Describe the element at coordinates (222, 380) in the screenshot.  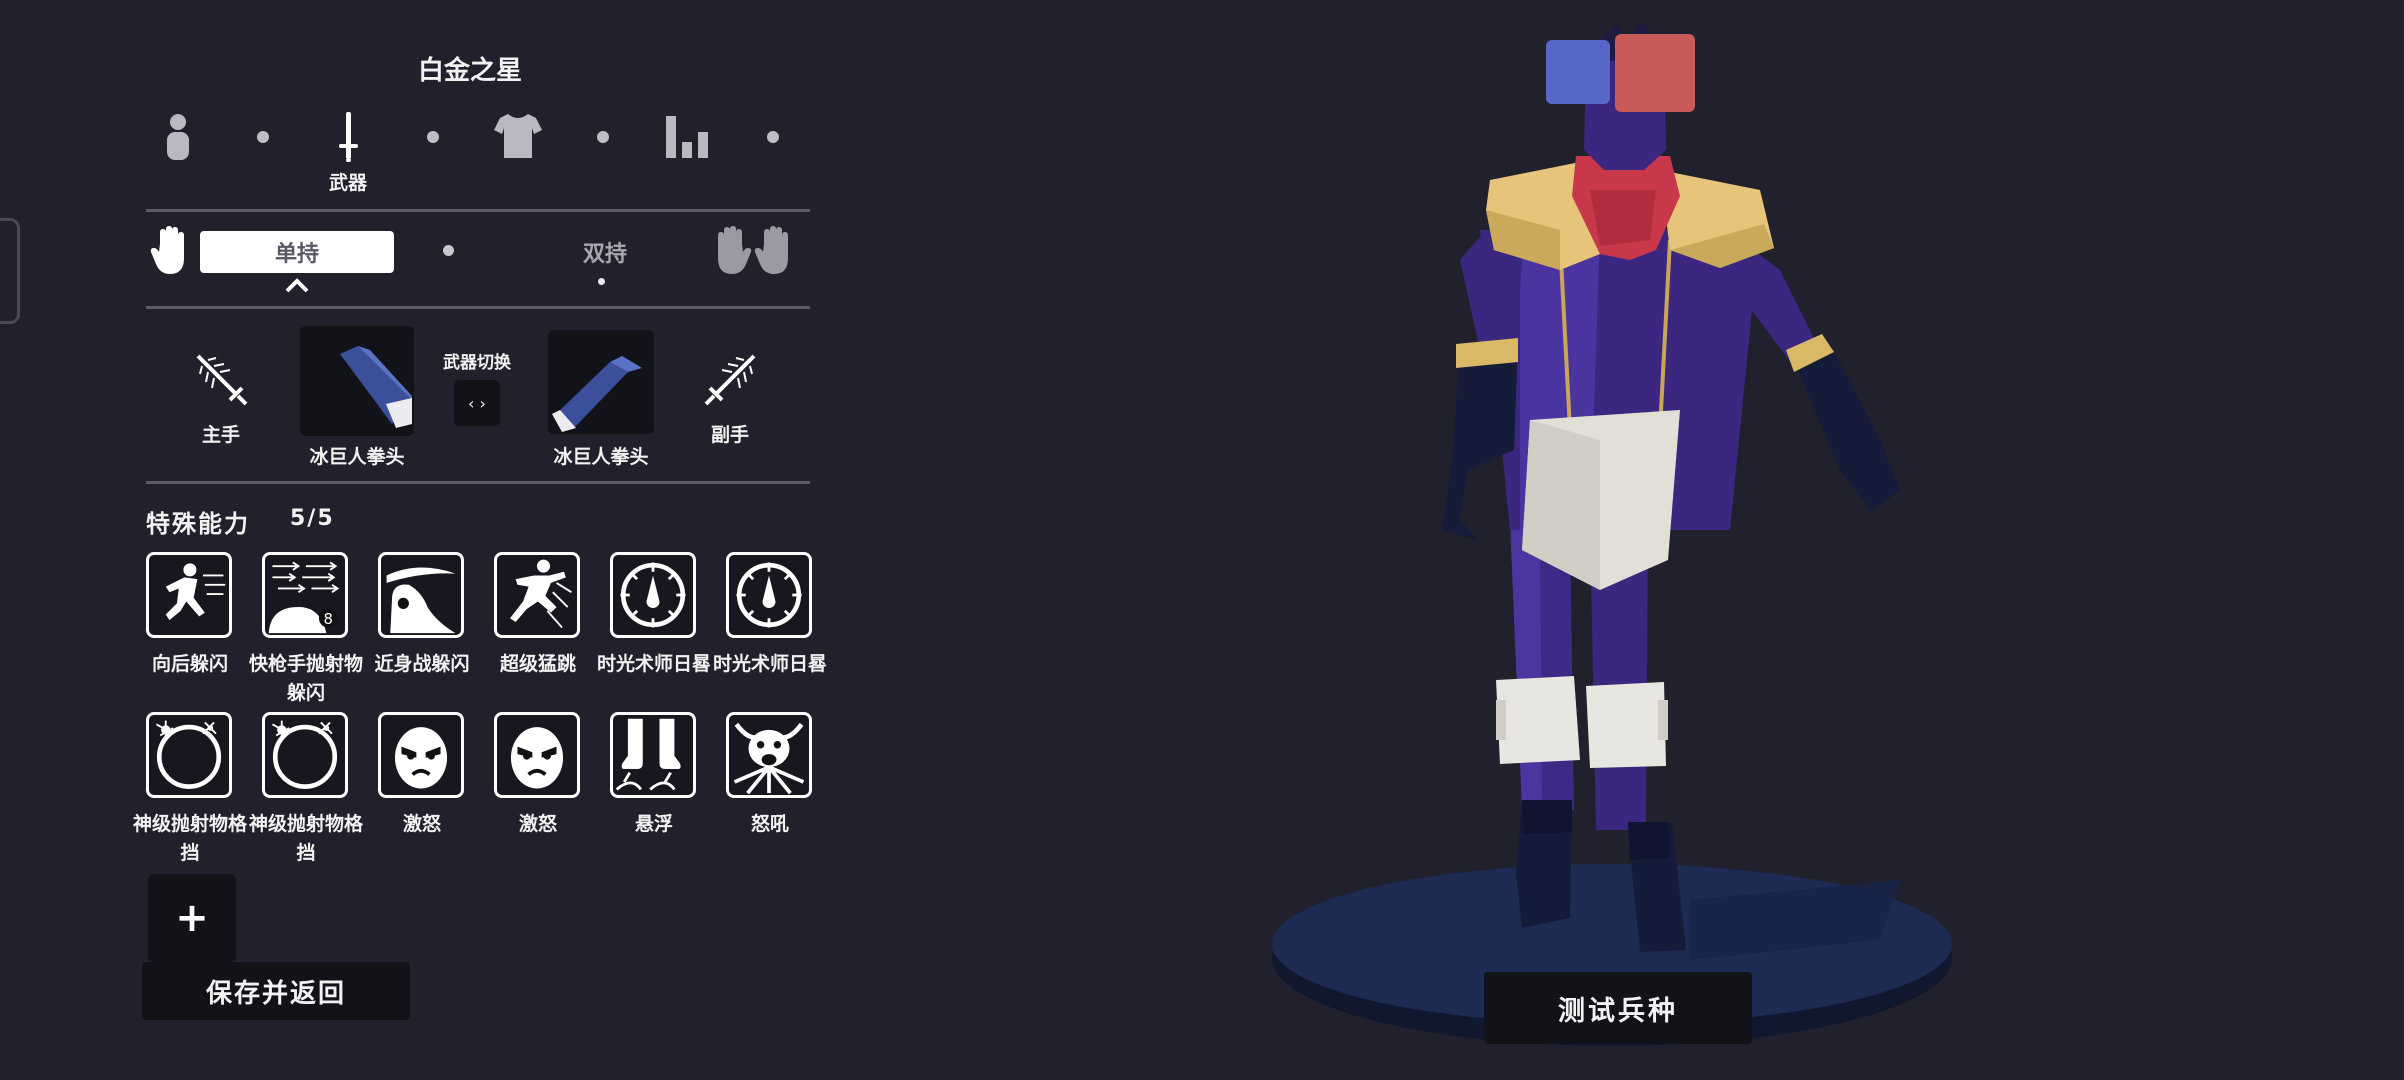
I see `main-hand-sword-icon` at that location.